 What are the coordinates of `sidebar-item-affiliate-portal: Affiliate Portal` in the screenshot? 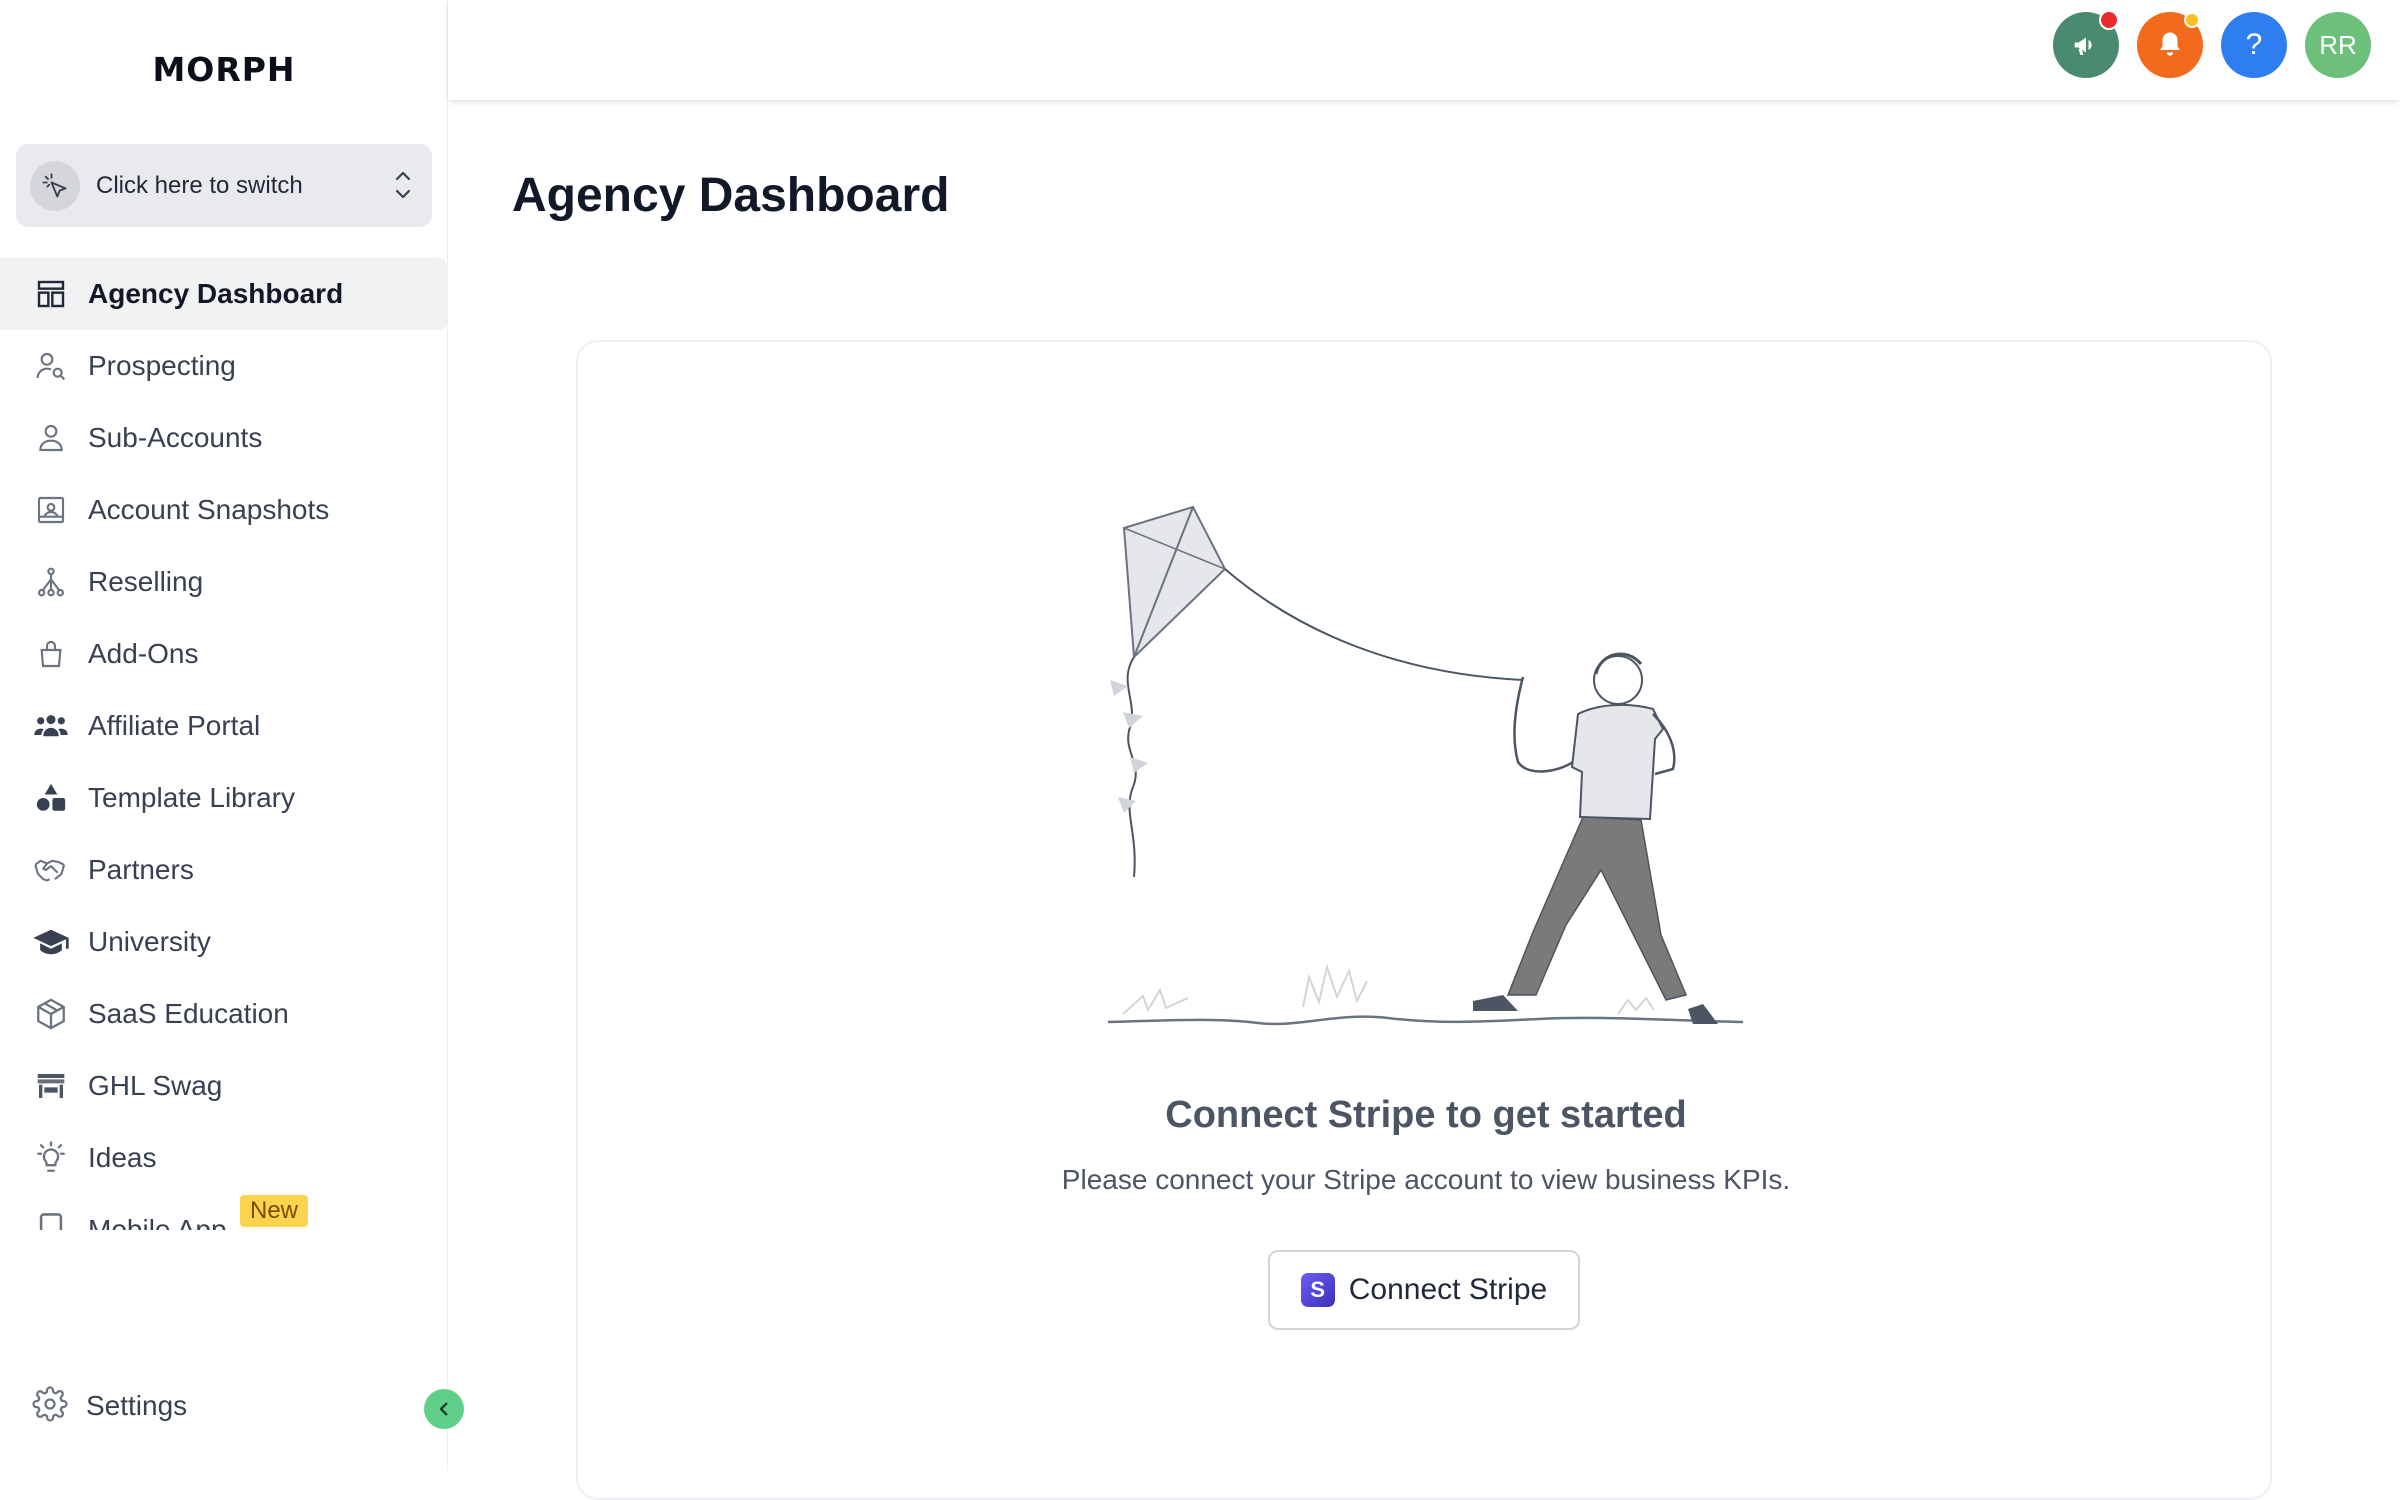 It's located at (224, 726).